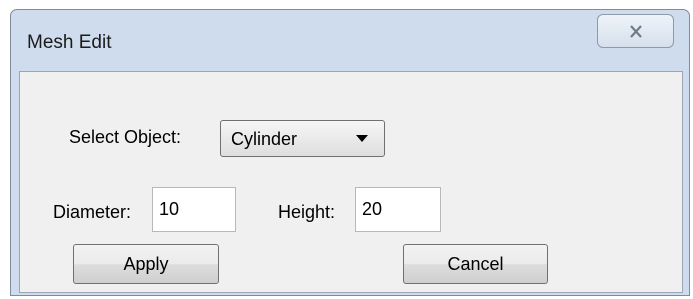 The image size is (693, 299). Describe the element at coordinates (69, 42) in the screenshot. I see `window-title: Mesh Edit` at that location.